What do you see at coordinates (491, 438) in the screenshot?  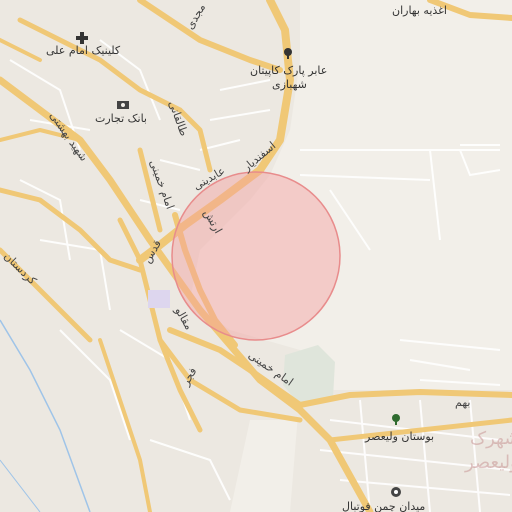 I see `town-label-1: شهرک` at bounding box center [491, 438].